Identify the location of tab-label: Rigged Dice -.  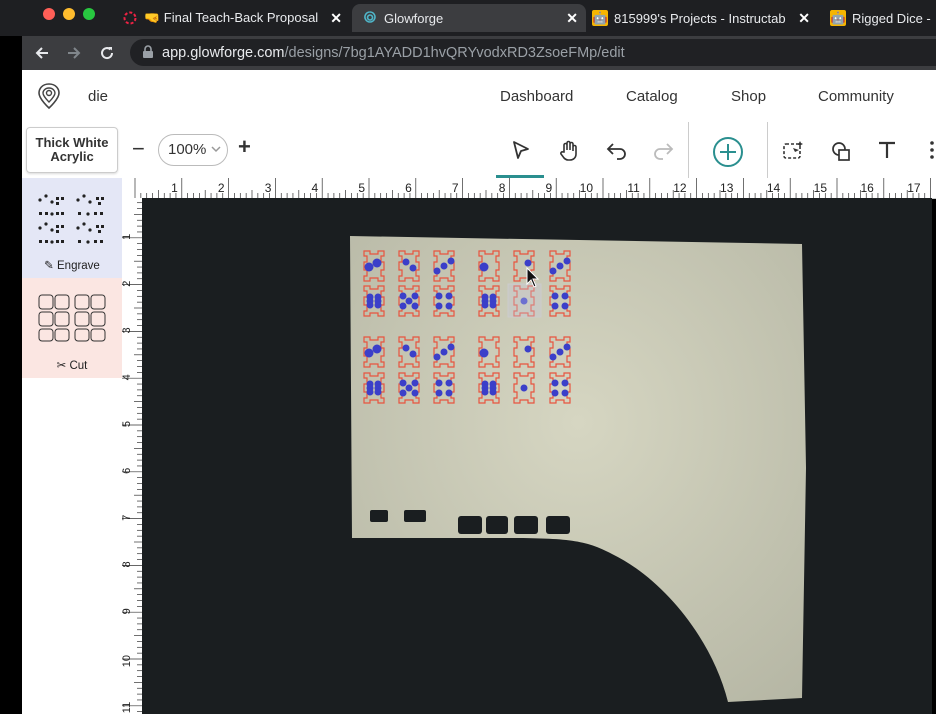
(891, 18).